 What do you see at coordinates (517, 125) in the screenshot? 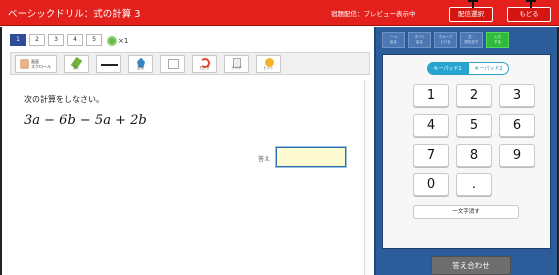
I see `key-6: 6` at bounding box center [517, 125].